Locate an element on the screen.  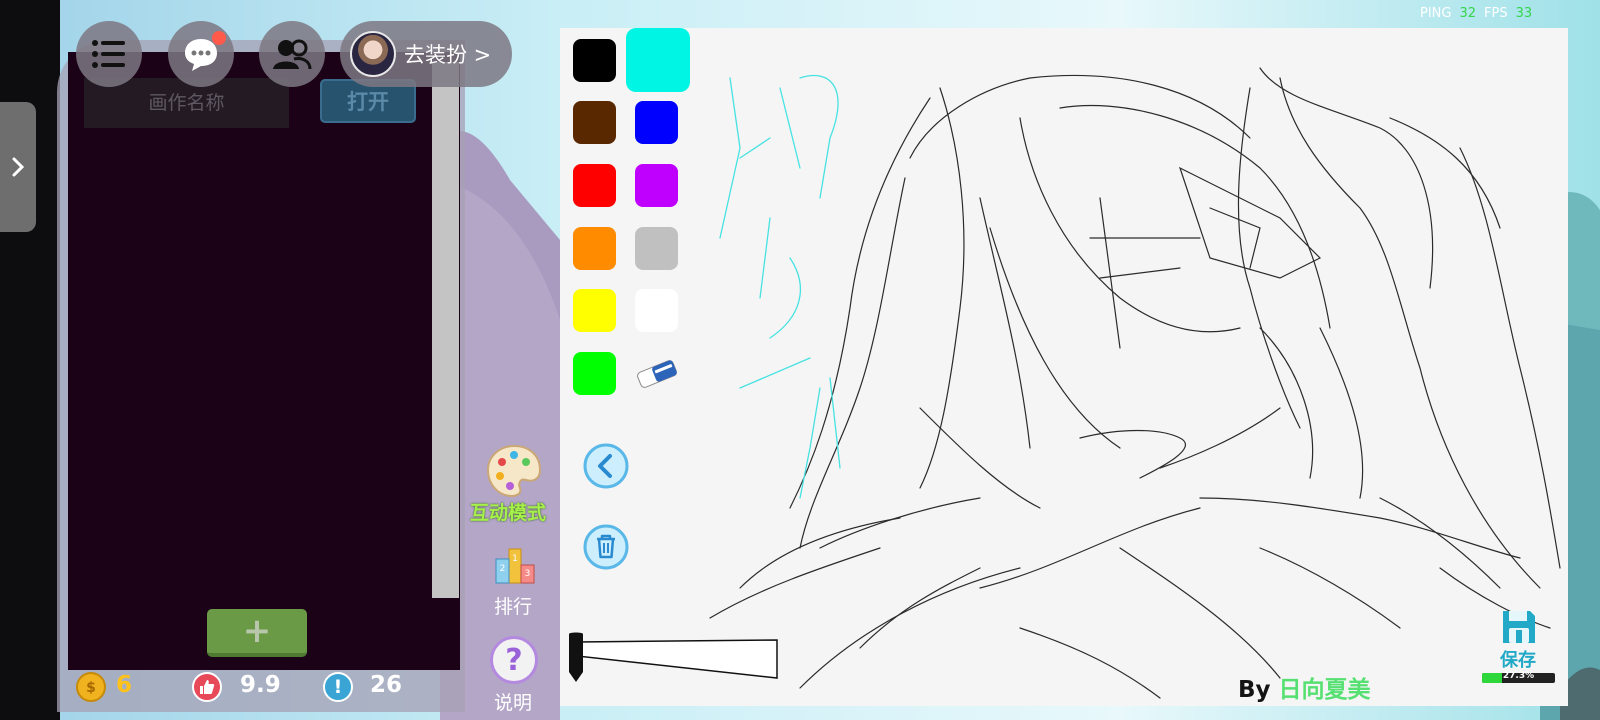
color-swatch-selected is located at coordinates (658, 60).